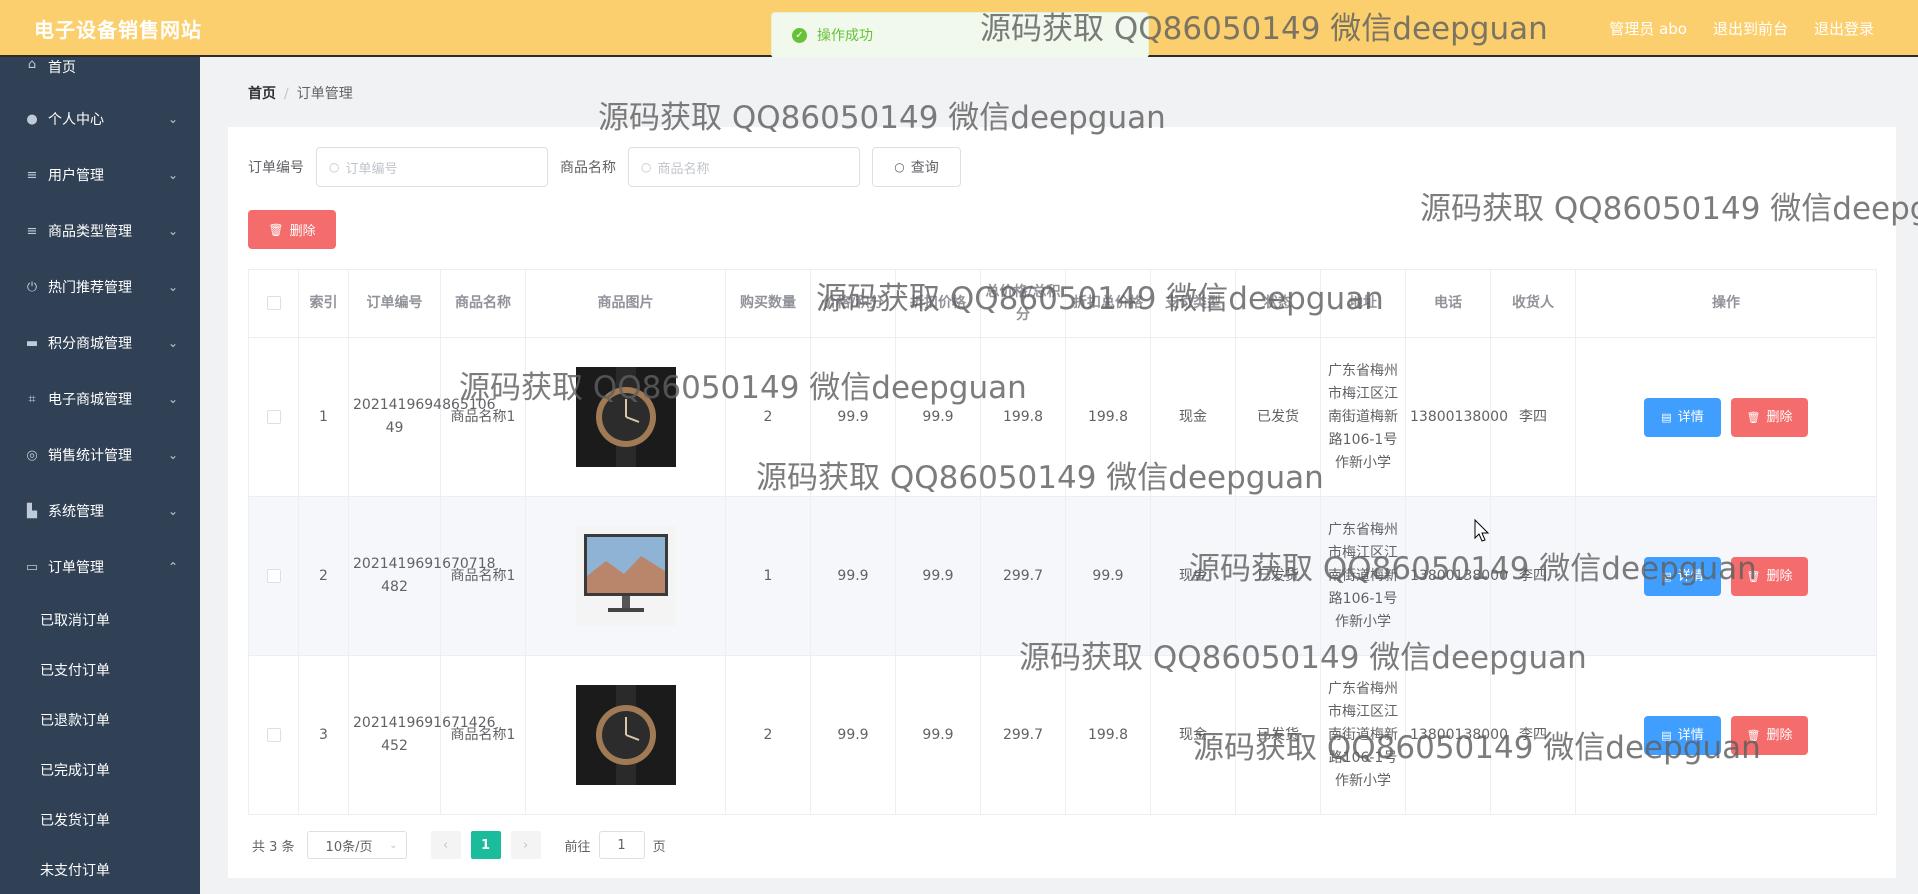  Describe the element at coordinates (76, 120) in the screenshot. I see `sidebar-item-label: 个人中心` at that location.